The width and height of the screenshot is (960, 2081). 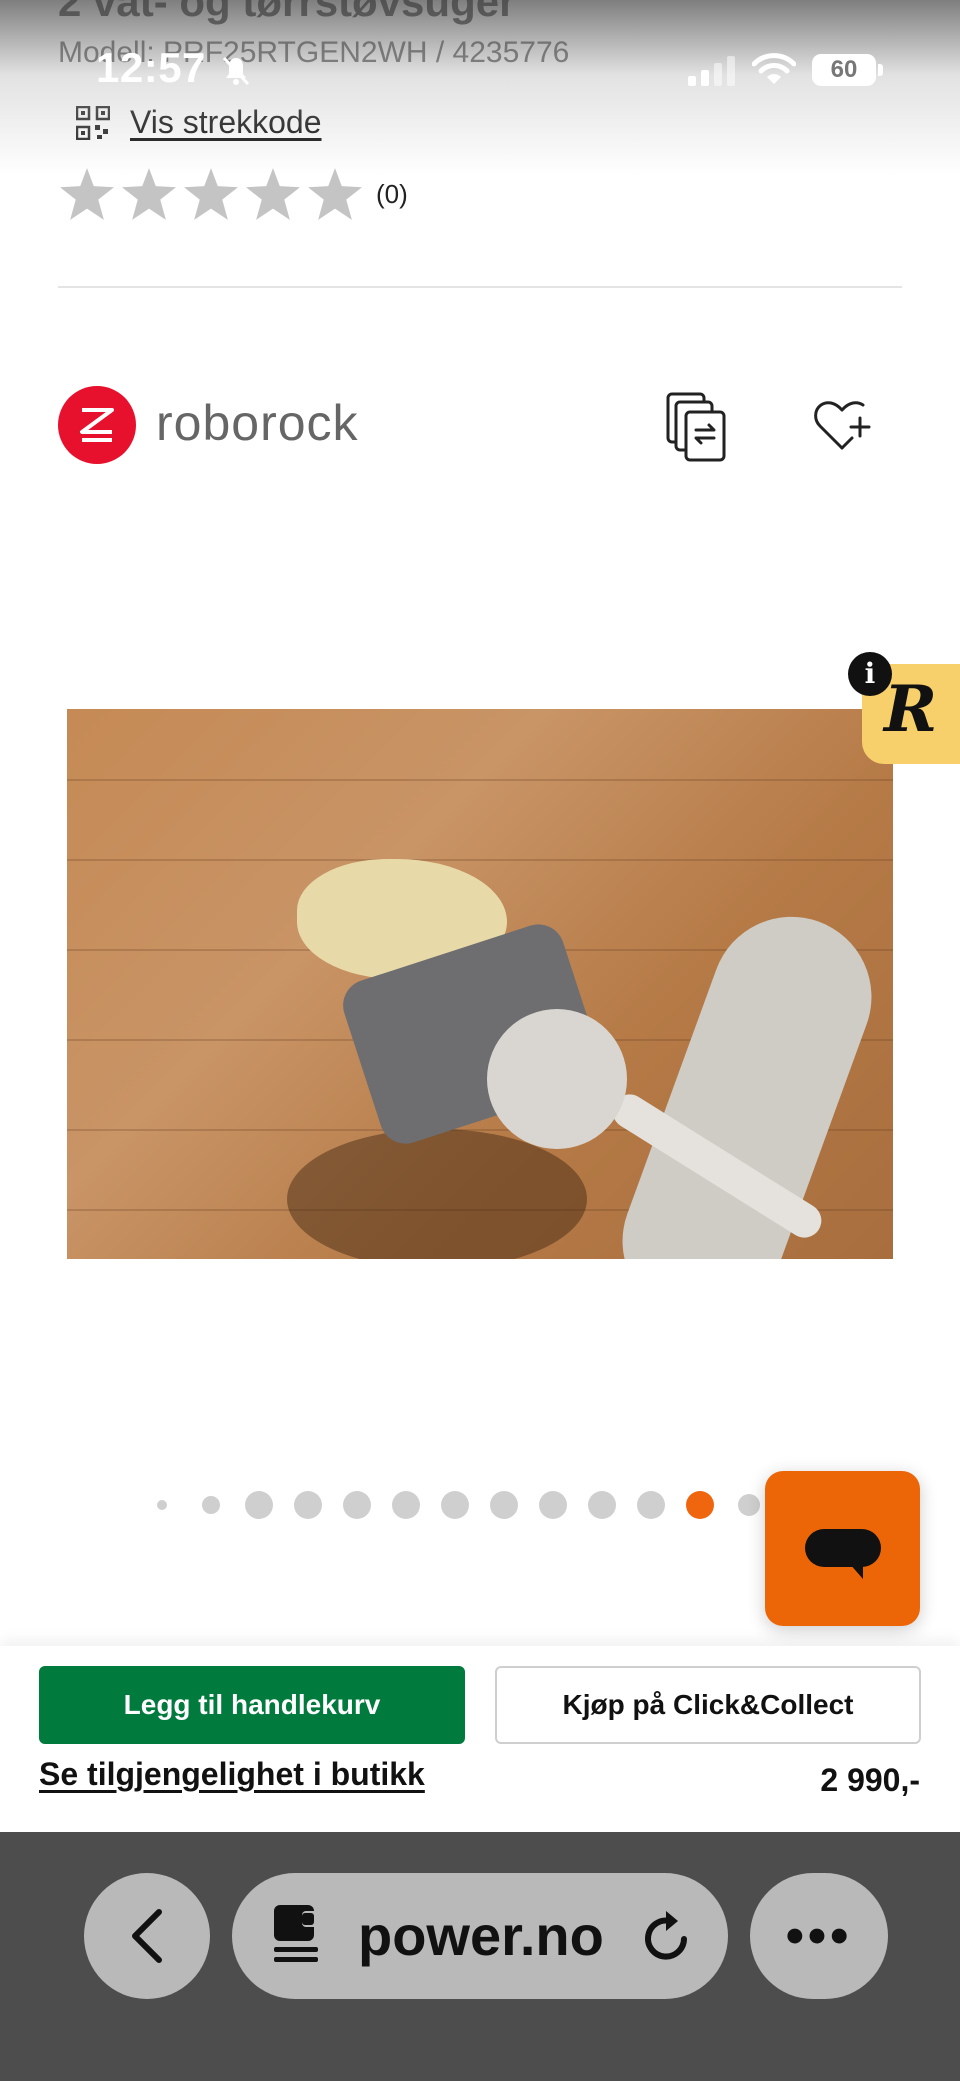 What do you see at coordinates (480, 287) in the screenshot?
I see `divider` at bounding box center [480, 287].